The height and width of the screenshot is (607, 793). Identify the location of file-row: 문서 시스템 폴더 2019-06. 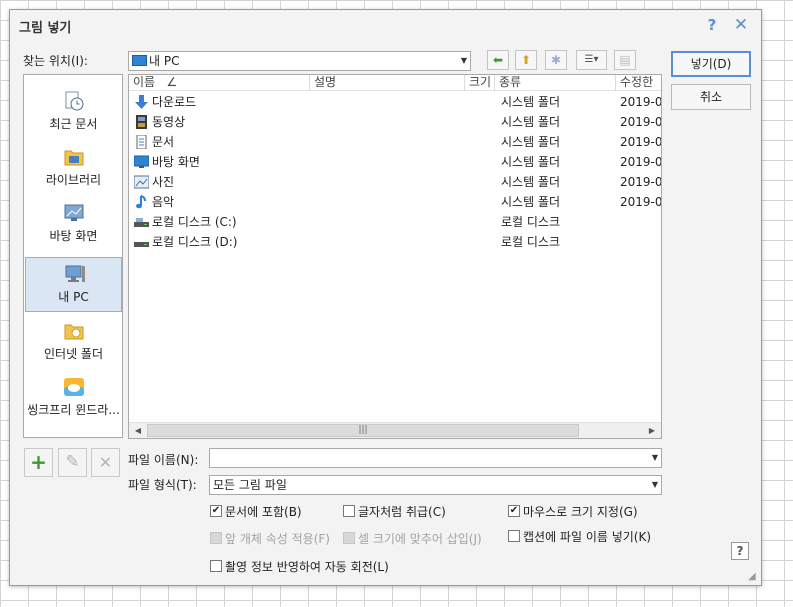
(395, 142).